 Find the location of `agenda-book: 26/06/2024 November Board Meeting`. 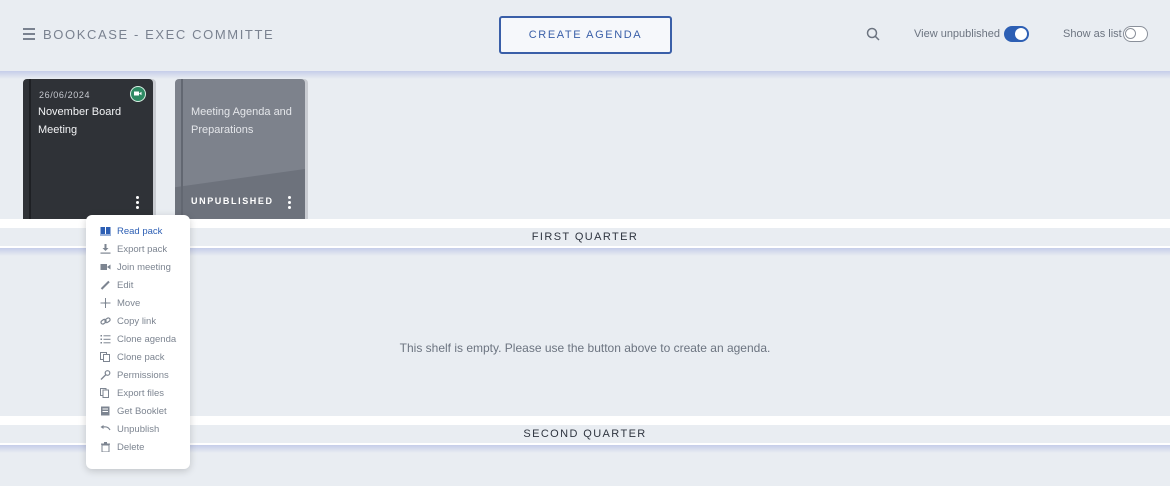

agenda-book: 26/06/2024 November Board Meeting is located at coordinates (88, 151).